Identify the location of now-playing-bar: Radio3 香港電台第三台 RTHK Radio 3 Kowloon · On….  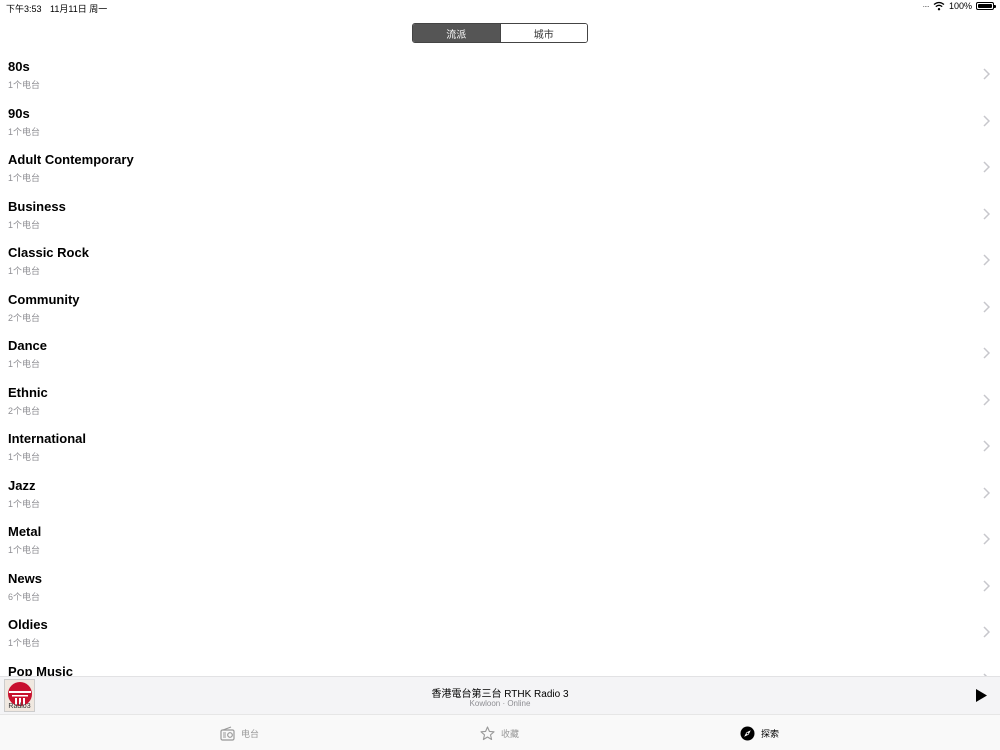
(500, 695).